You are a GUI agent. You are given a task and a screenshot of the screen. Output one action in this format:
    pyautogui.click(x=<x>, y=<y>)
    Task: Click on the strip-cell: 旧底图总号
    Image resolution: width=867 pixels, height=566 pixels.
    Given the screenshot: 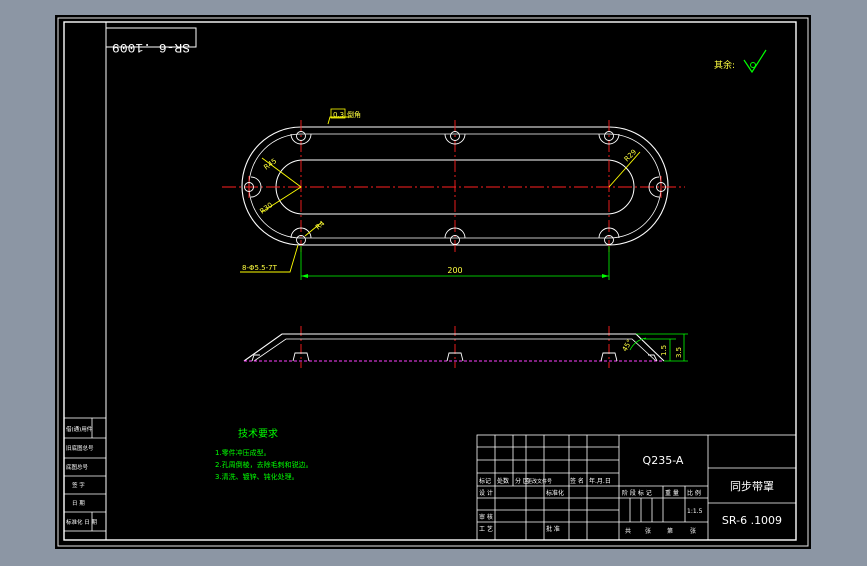 What is the action you would take?
    pyautogui.click(x=80, y=448)
    